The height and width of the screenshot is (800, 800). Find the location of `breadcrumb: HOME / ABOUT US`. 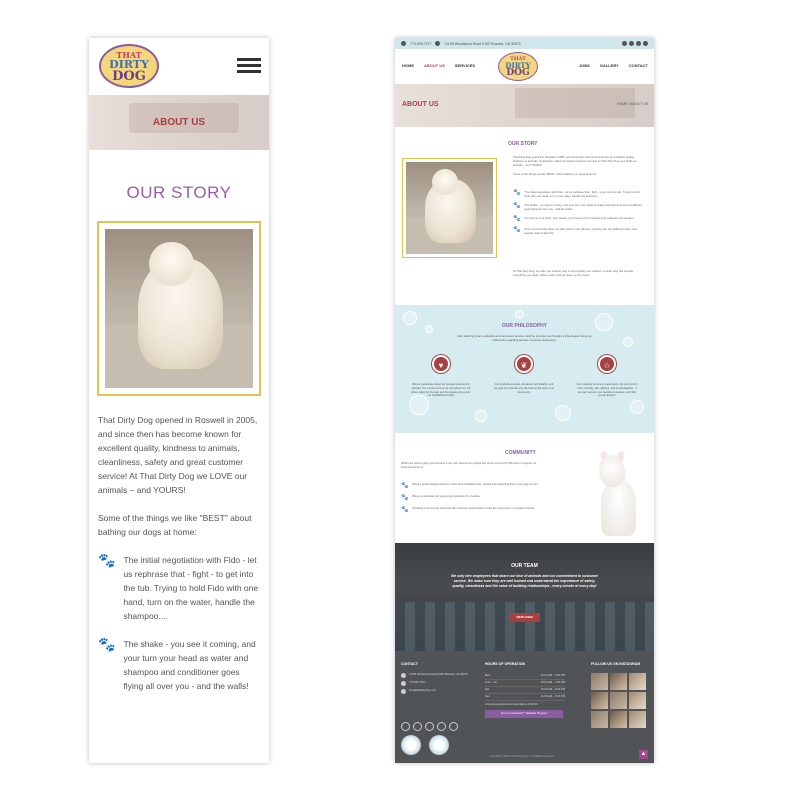

breadcrumb: HOME / ABOUT US is located at coordinates (632, 104).